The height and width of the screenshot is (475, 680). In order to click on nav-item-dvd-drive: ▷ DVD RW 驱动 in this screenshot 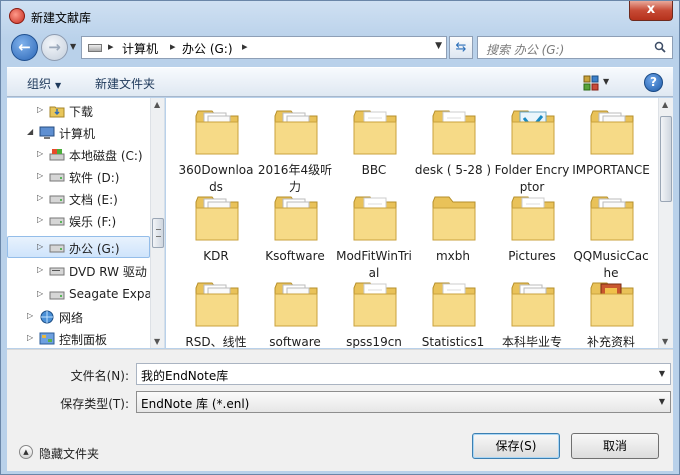, I will do `click(78, 271)`.